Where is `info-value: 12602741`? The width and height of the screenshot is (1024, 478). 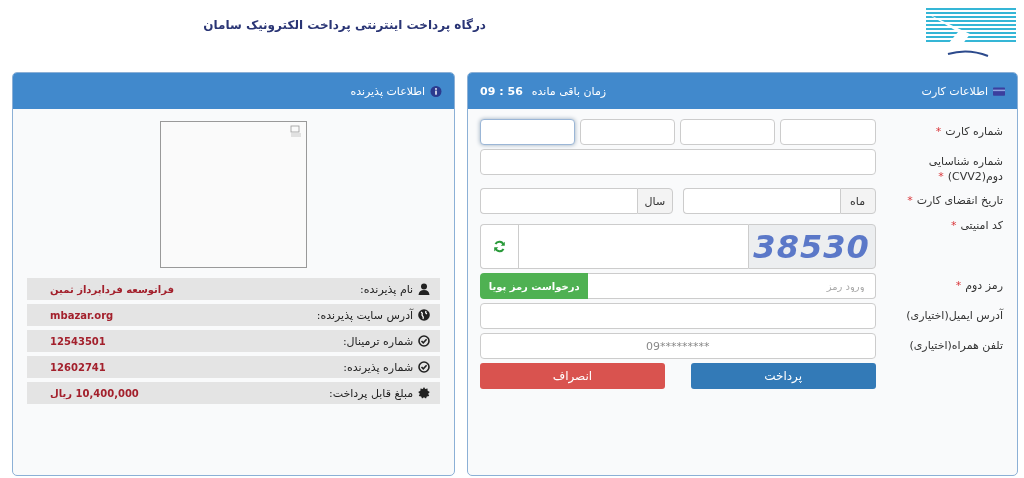
info-value: 12602741 is located at coordinates (78, 367).